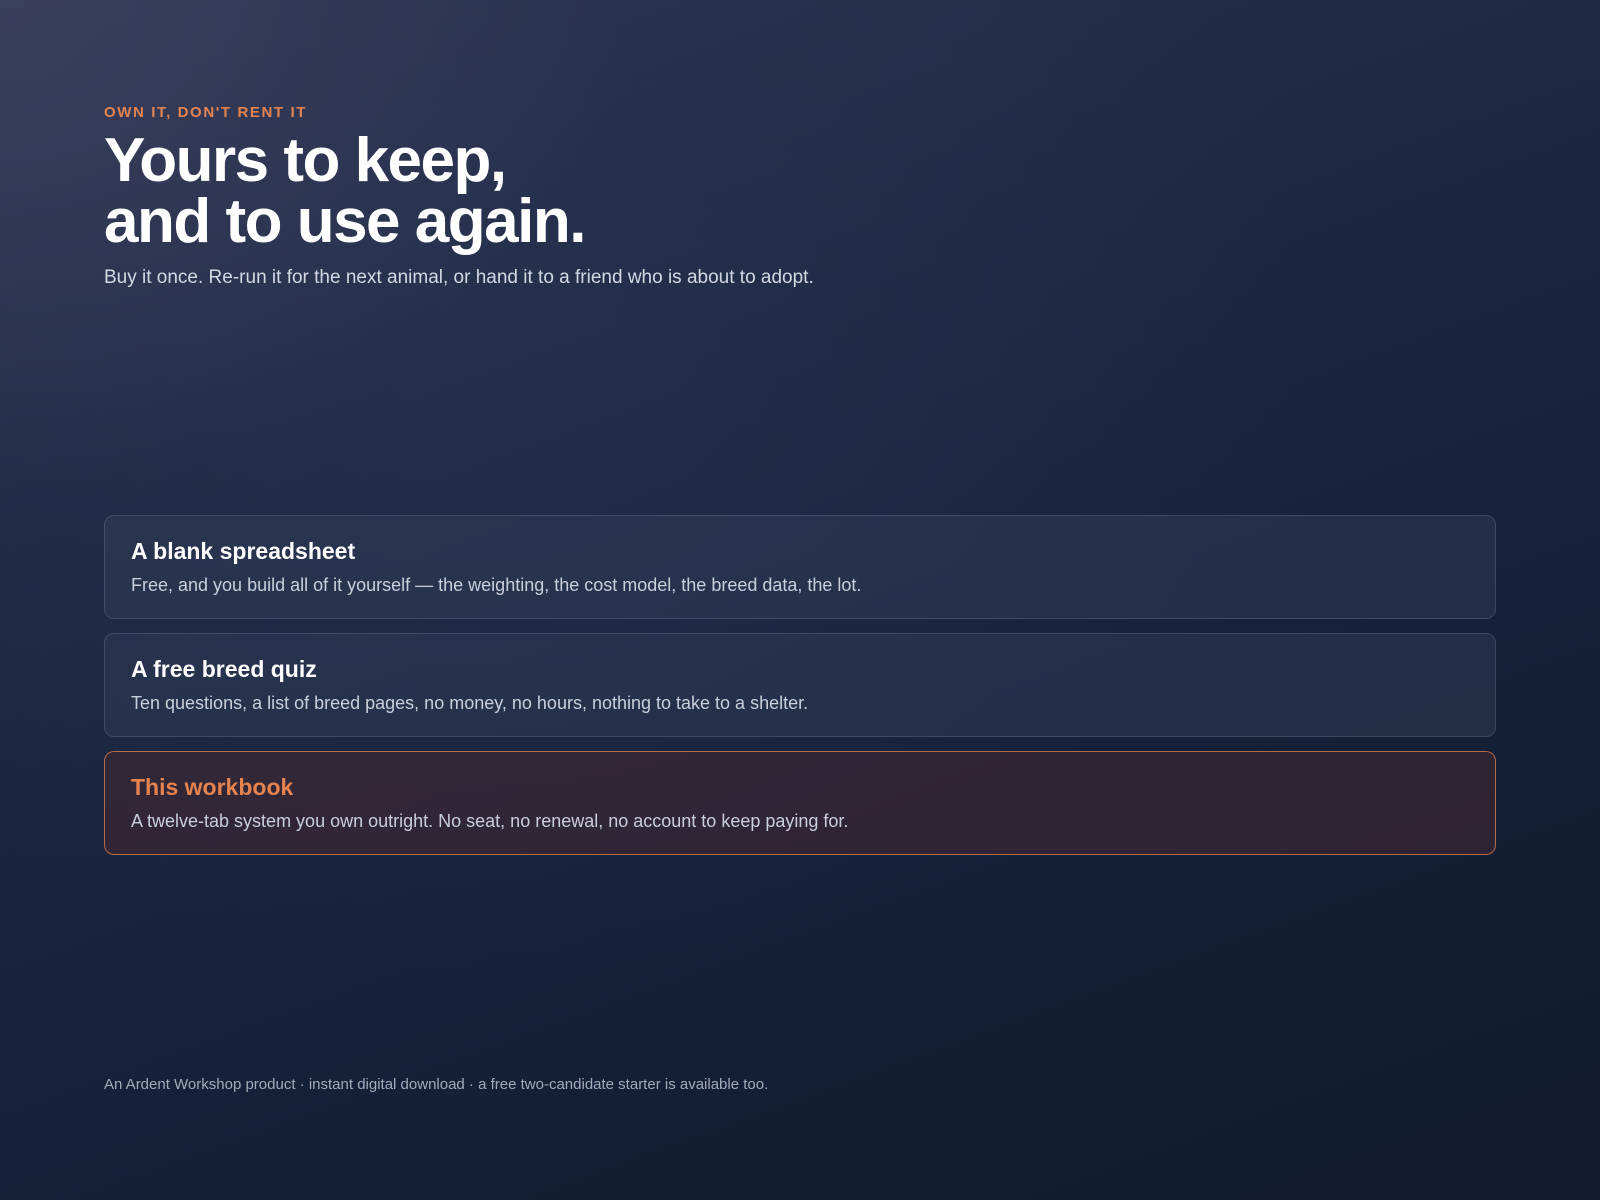 The width and height of the screenshot is (1600, 1200). Describe the element at coordinates (305, 160) in the screenshot. I see `headline-line-1: Yours to keep,` at that location.